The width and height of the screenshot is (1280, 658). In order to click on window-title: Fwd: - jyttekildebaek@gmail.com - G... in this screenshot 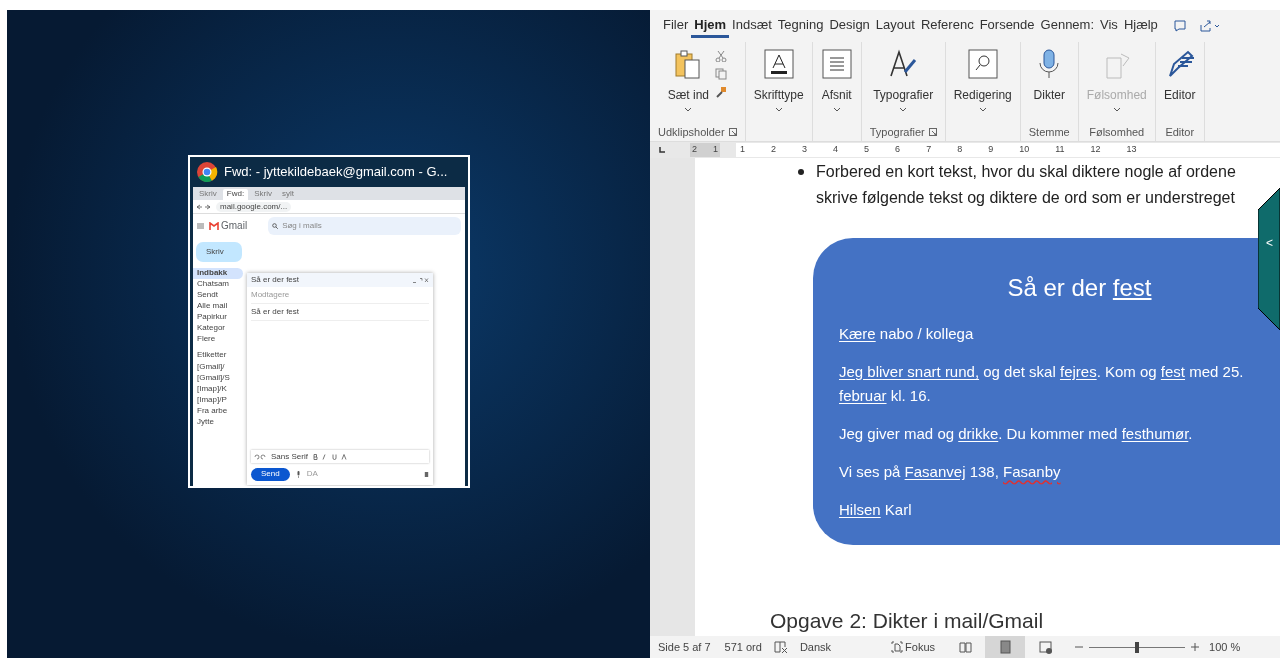, I will do `click(336, 172)`.